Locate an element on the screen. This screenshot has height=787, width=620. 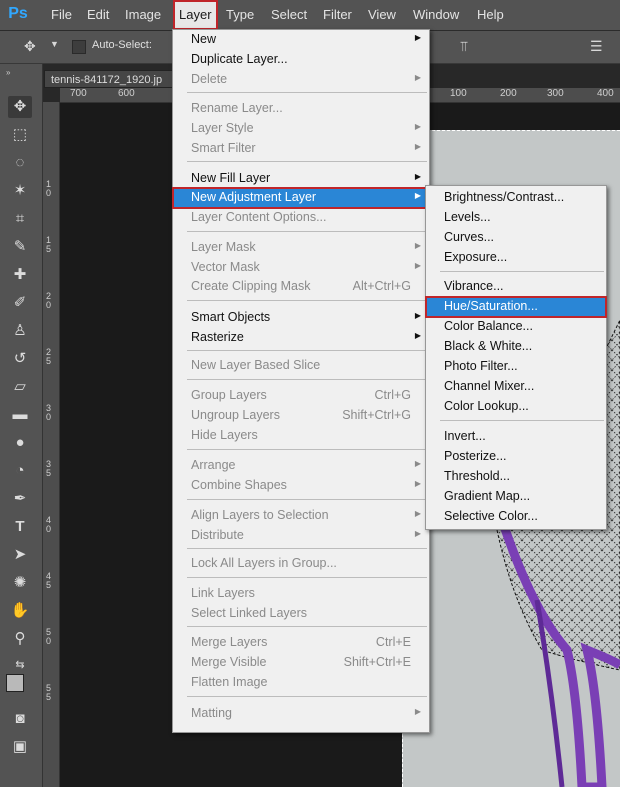
menu-item-matting: Matting ▶ is located at coordinates (301, 714).